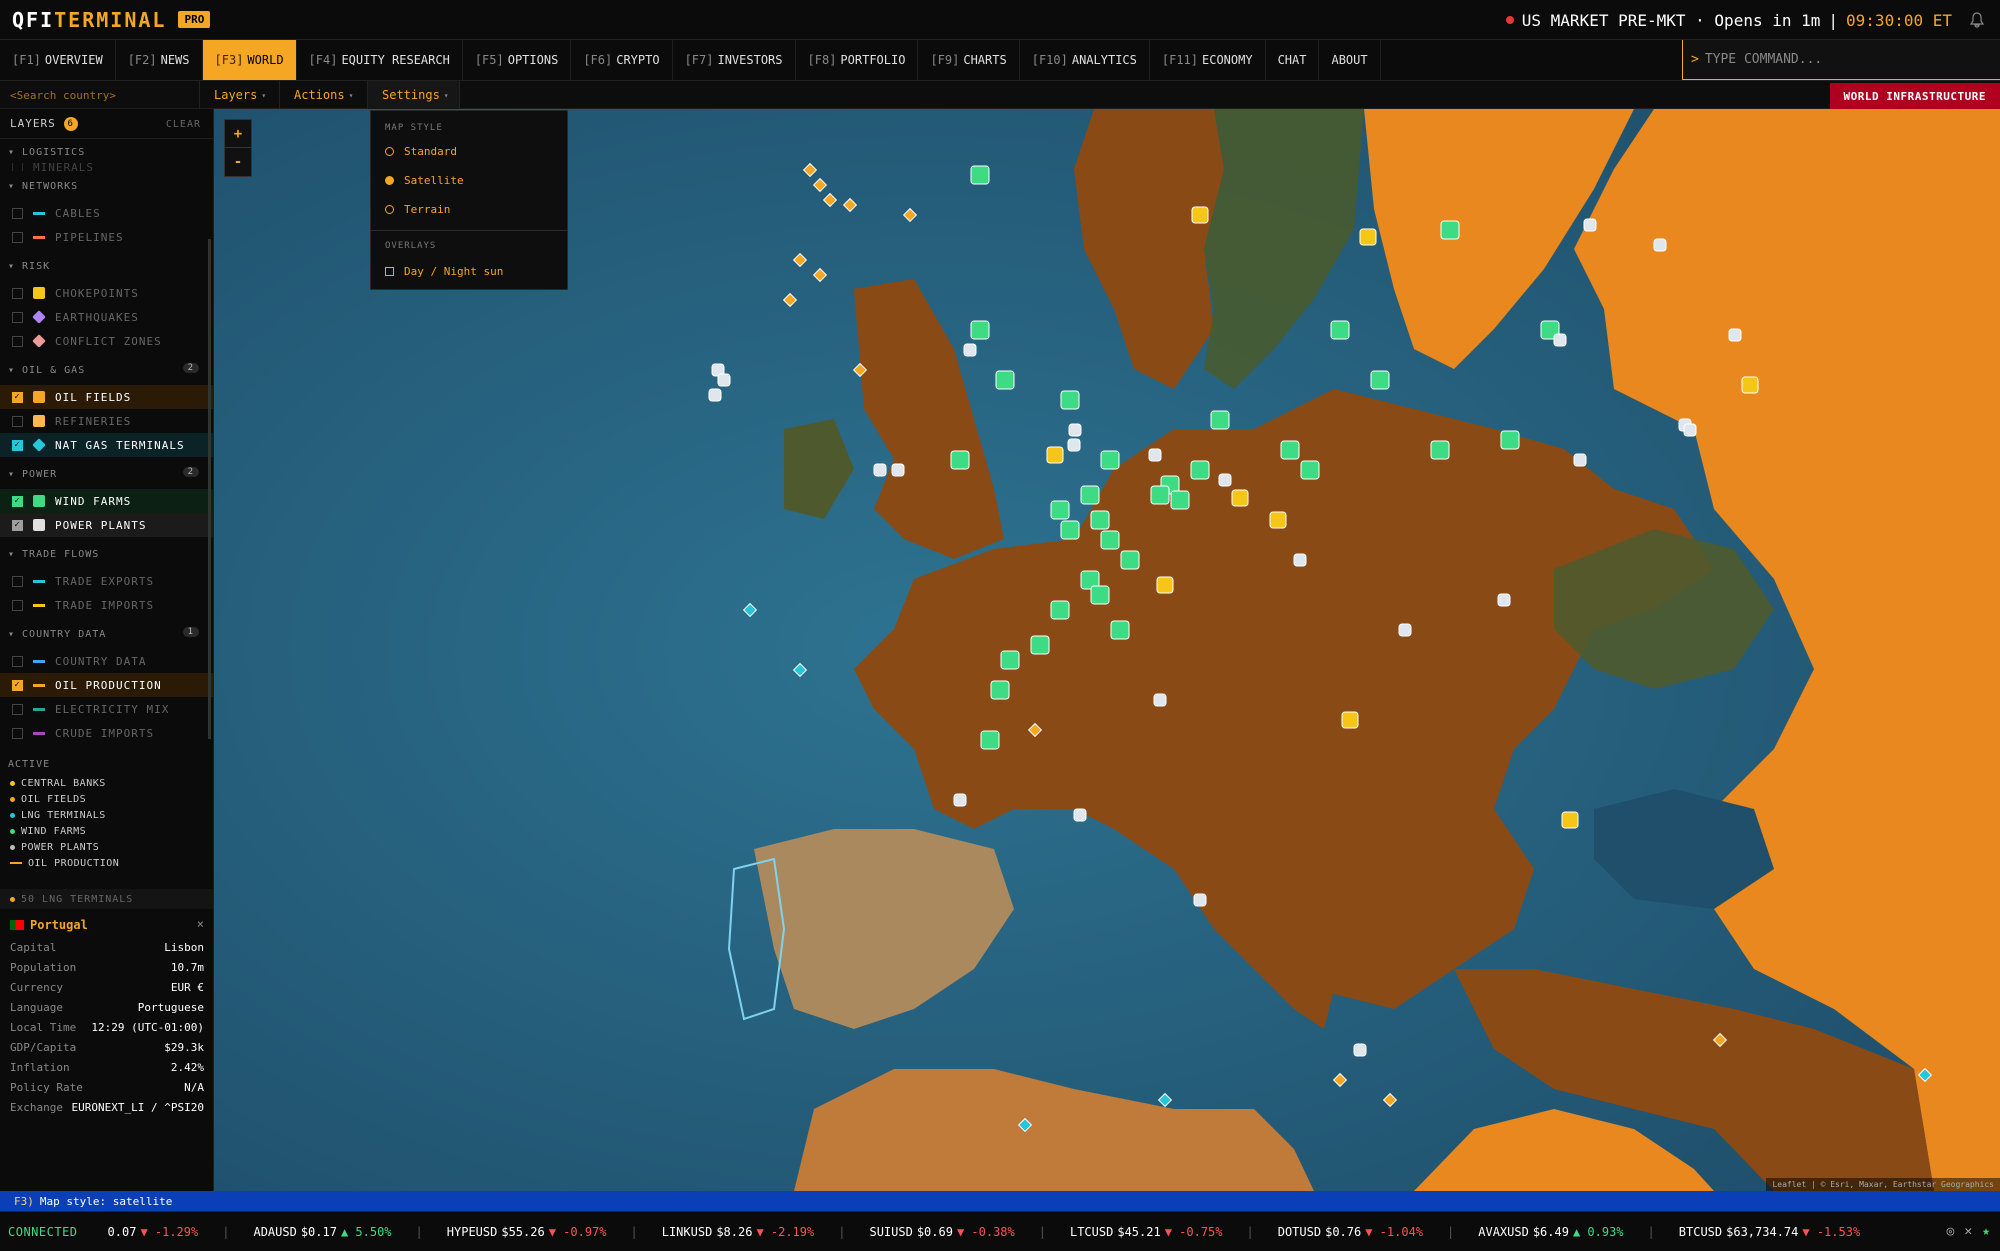 The height and width of the screenshot is (1251, 2000). I want to click on layer-nat-gas-terminals: ✓ NAT GAS TERMINALS, so click(106, 445).